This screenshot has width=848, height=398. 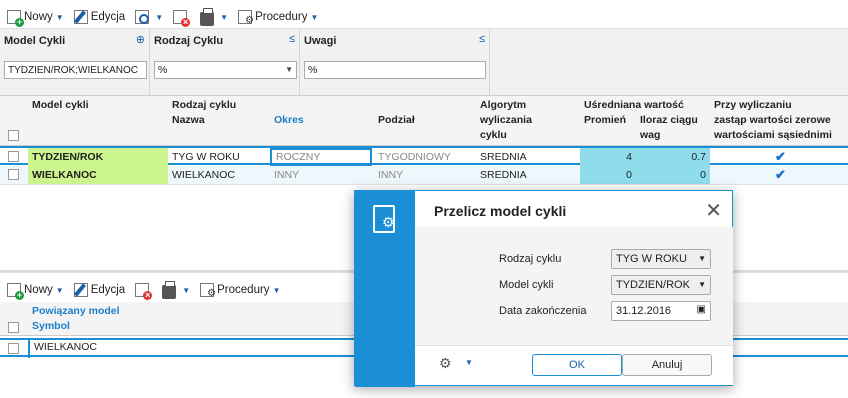 What do you see at coordinates (670, 128) in the screenshot?
I see `header-weights: Iloraz ciągu wag` at bounding box center [670, 128].